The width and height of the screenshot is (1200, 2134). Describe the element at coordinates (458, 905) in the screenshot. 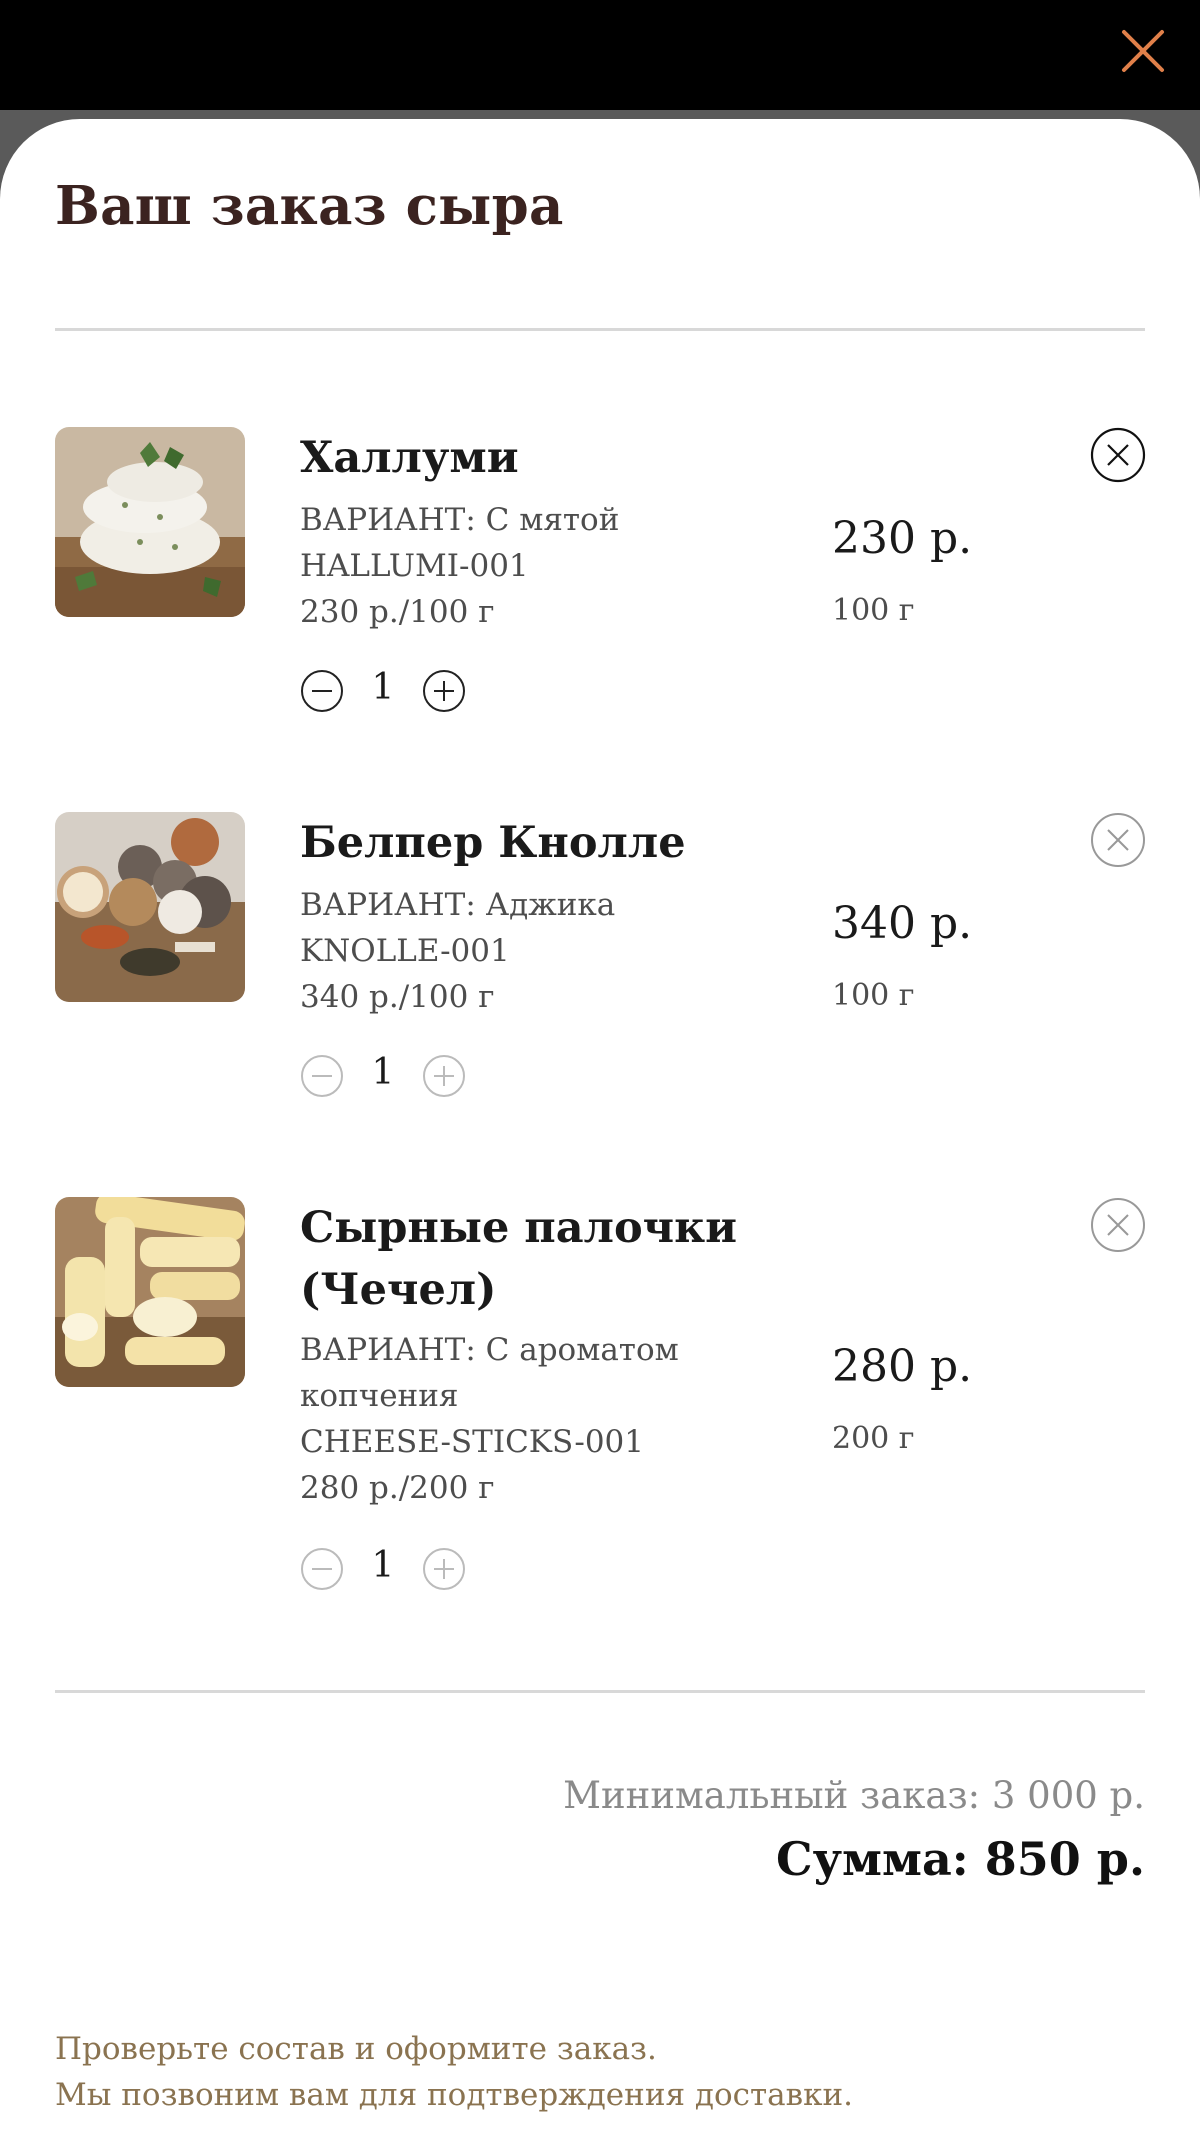

I see `item-variant: ВАРИАНТ: Аджика` at that location.